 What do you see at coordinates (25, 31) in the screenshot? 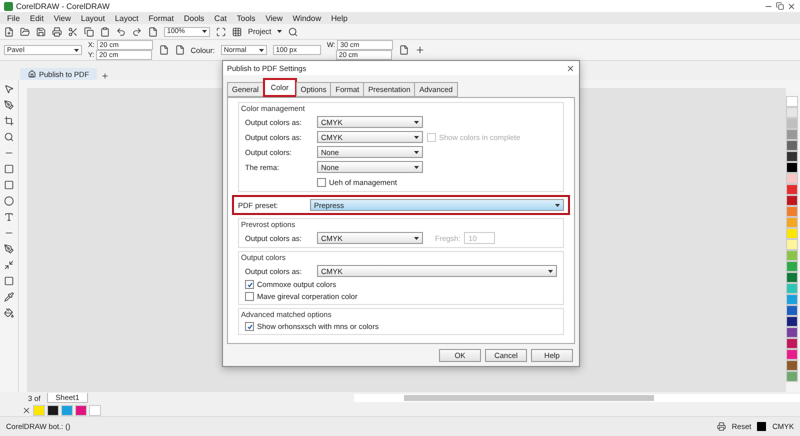
I see `folder-icon` at bounding box center [25, 31].